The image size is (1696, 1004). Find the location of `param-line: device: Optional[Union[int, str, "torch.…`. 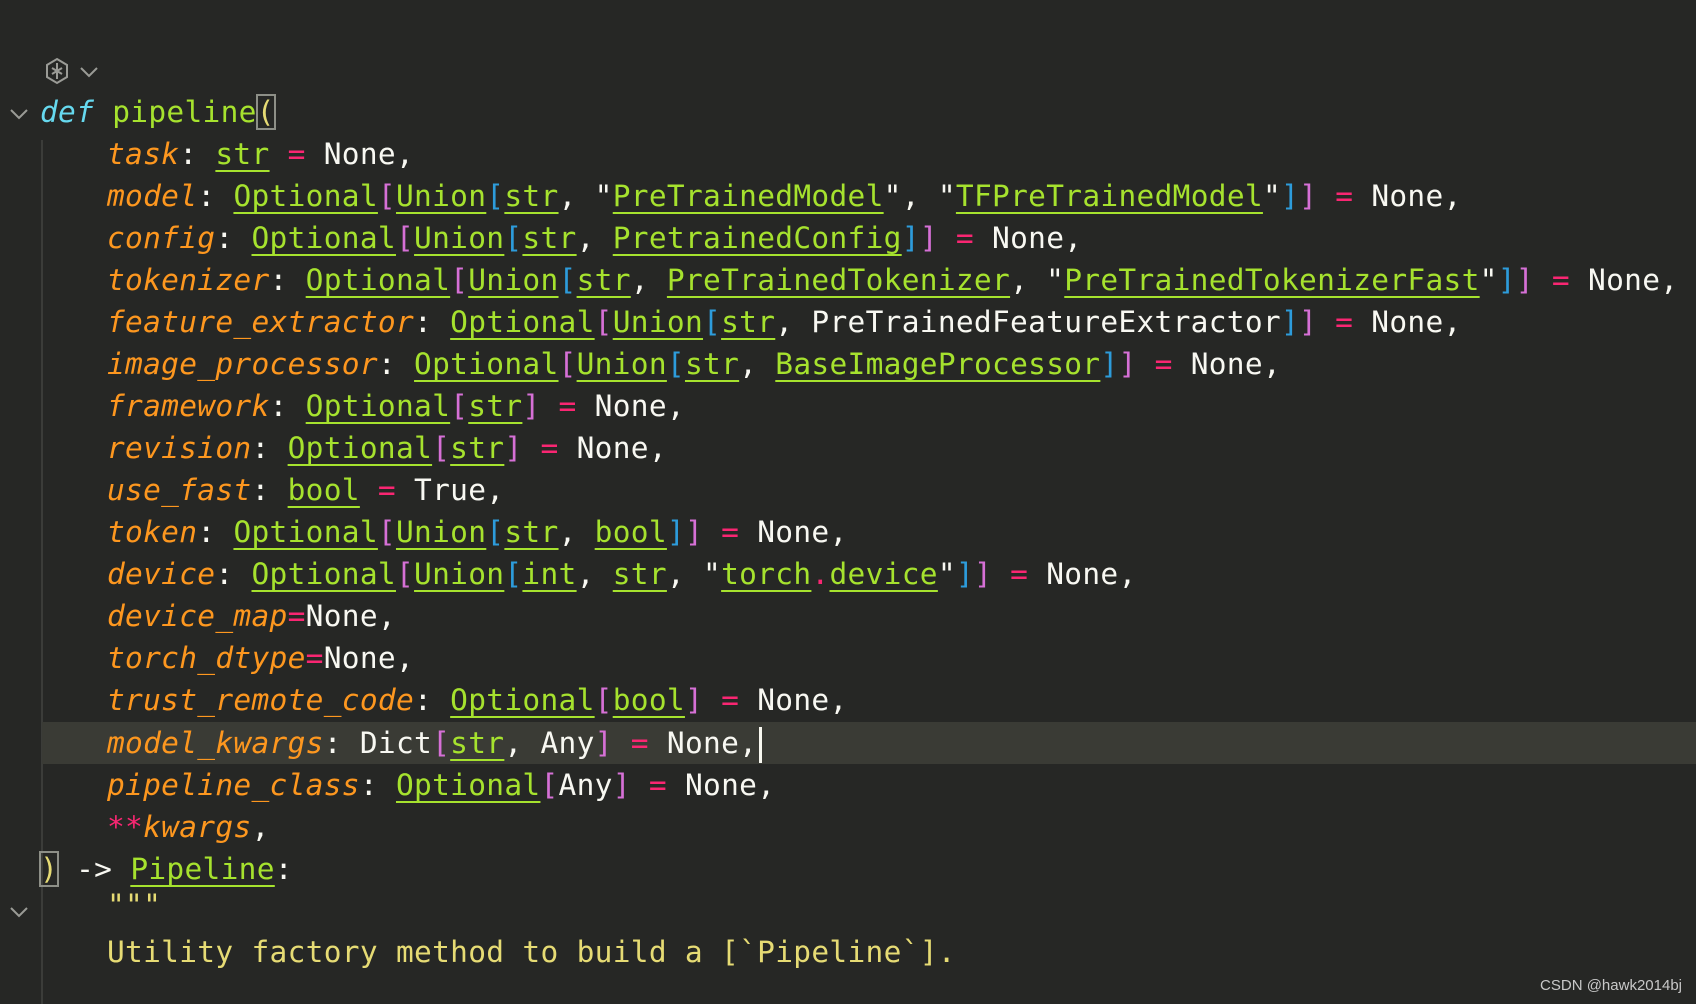

param-line: device: Optional[Union[int, str, "torch.… is located at coordinates (622, 574).